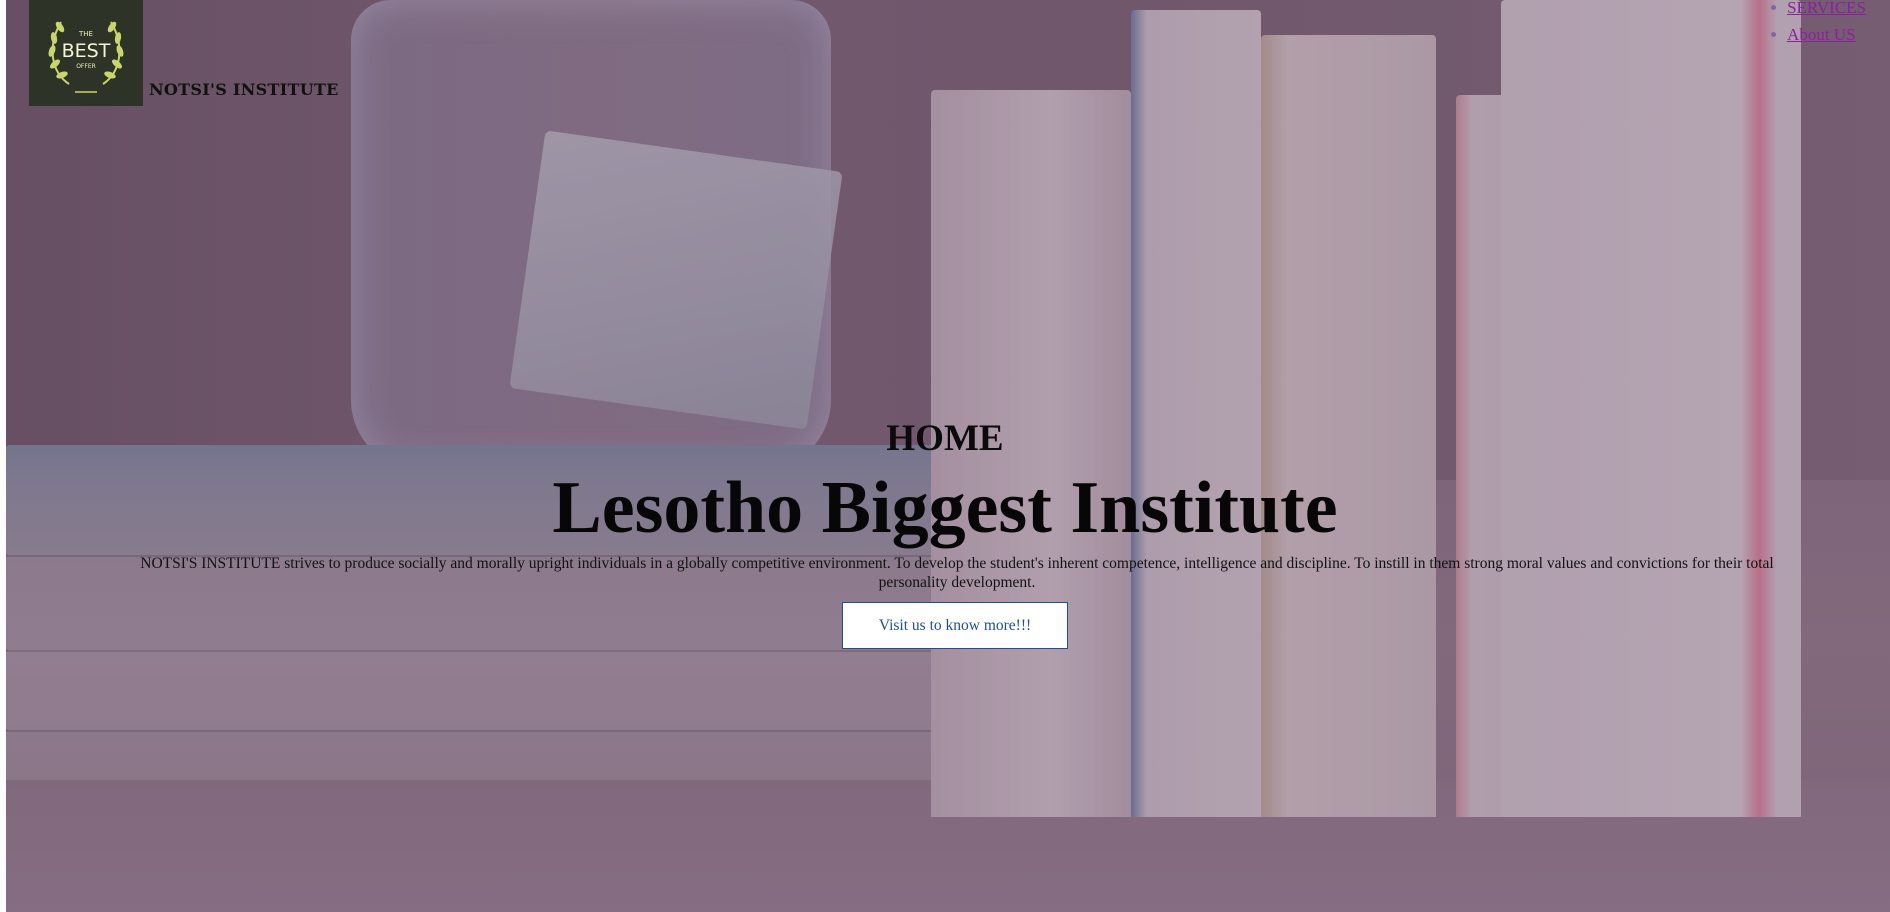 The height and width of the screenshot is (912, 1890). I want to click on section-heading: HOME, so click(945, 438).